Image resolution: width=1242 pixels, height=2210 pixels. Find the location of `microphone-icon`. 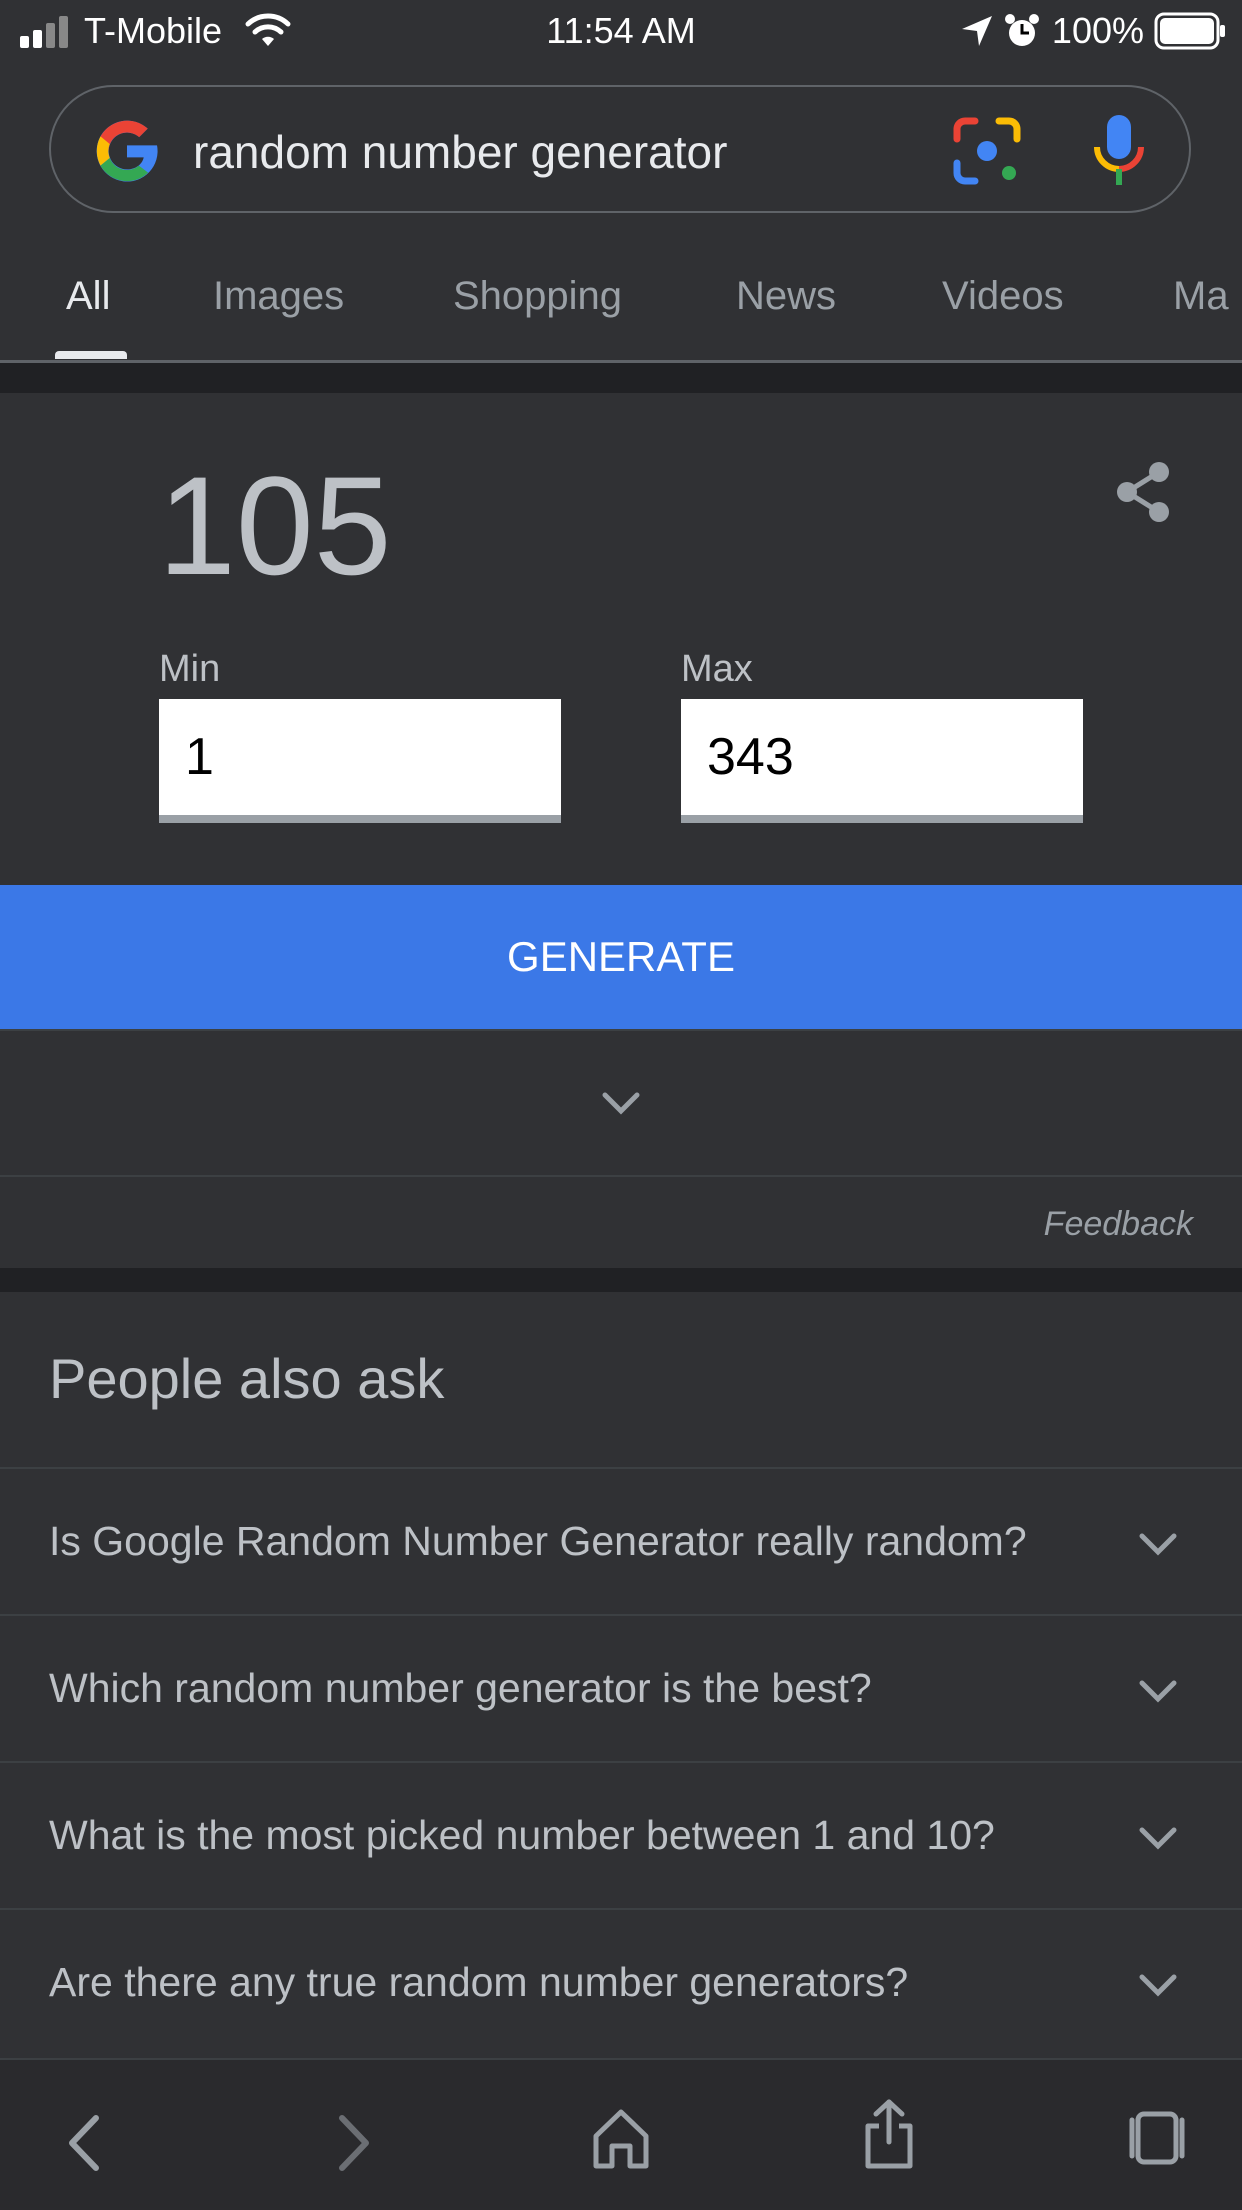

microphone-icon is located at coordinates (1119, 151).